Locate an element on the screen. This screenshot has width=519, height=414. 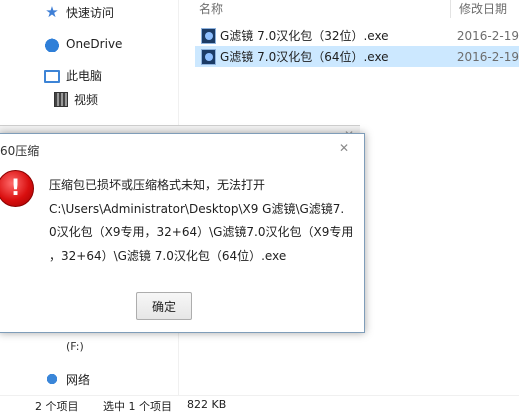
network-icon is located at coordinates (52, 379).